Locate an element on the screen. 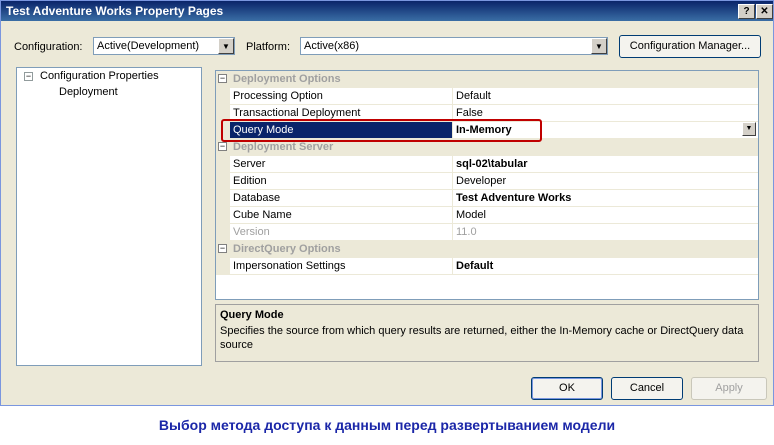 Image resolution: width=774 pixels, height=445 pixels. property-row-server: Server sql-02\tabular is located at coordinates (487, 164).